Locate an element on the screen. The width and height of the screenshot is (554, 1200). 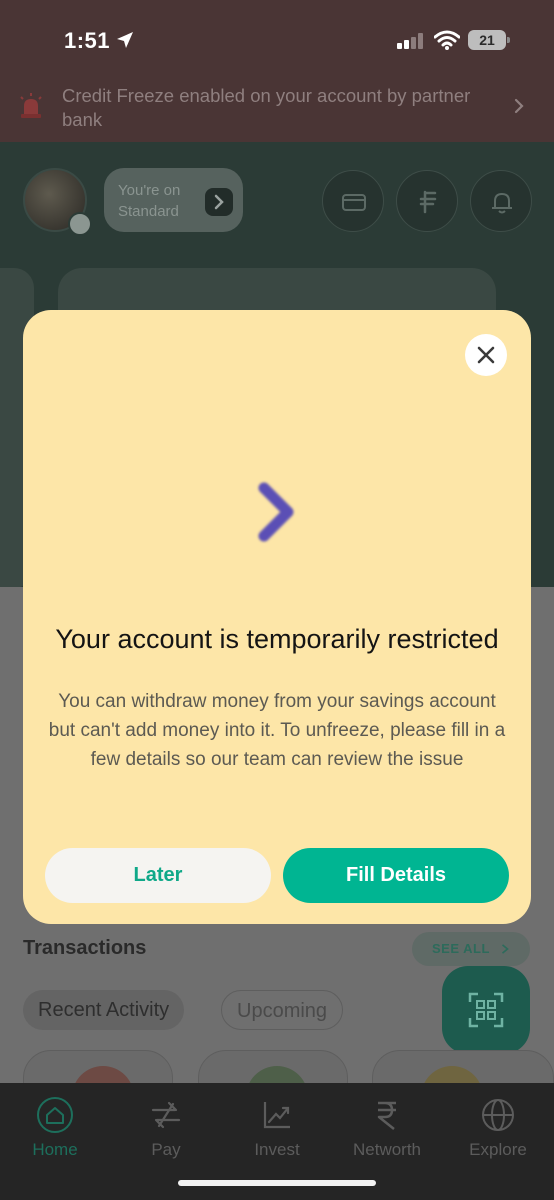
wifi-icon is located at coordinates (447, 40).